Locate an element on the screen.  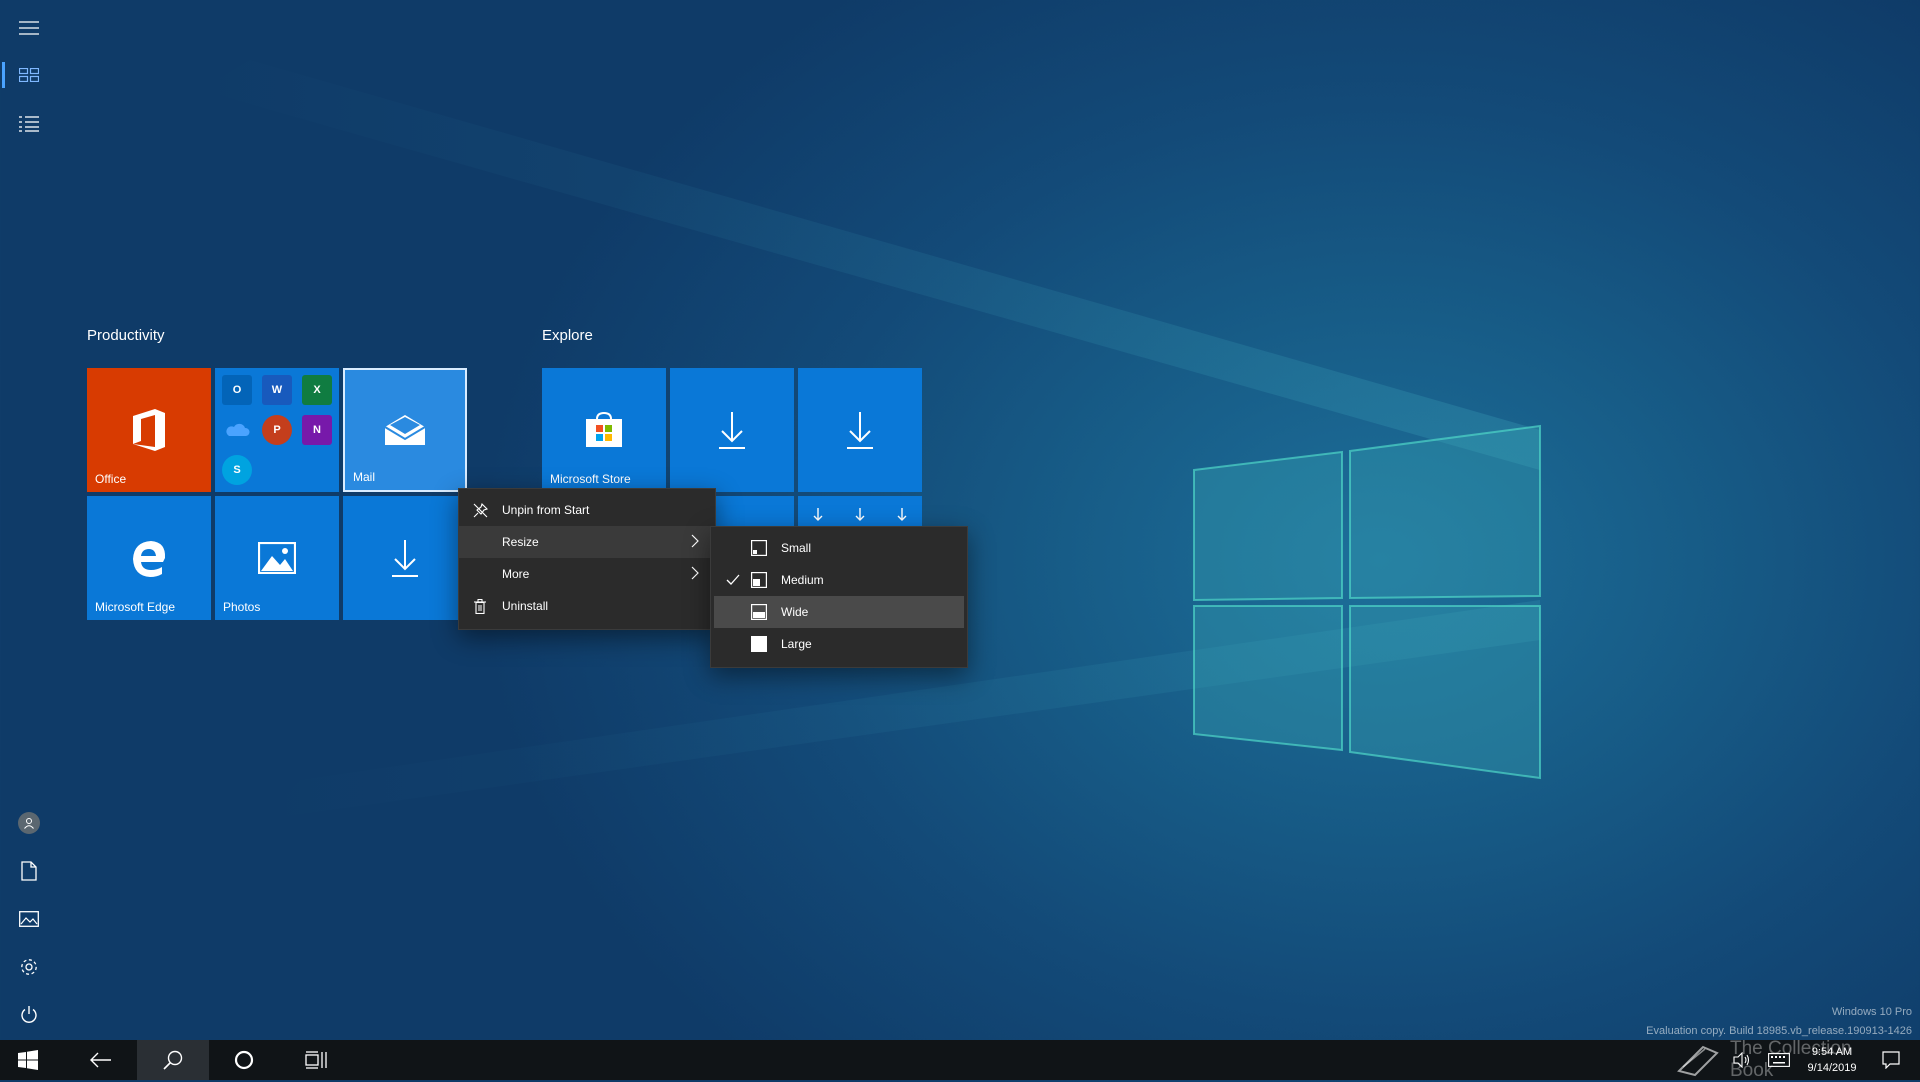
gear-icon is located at coordinates (29, 967).